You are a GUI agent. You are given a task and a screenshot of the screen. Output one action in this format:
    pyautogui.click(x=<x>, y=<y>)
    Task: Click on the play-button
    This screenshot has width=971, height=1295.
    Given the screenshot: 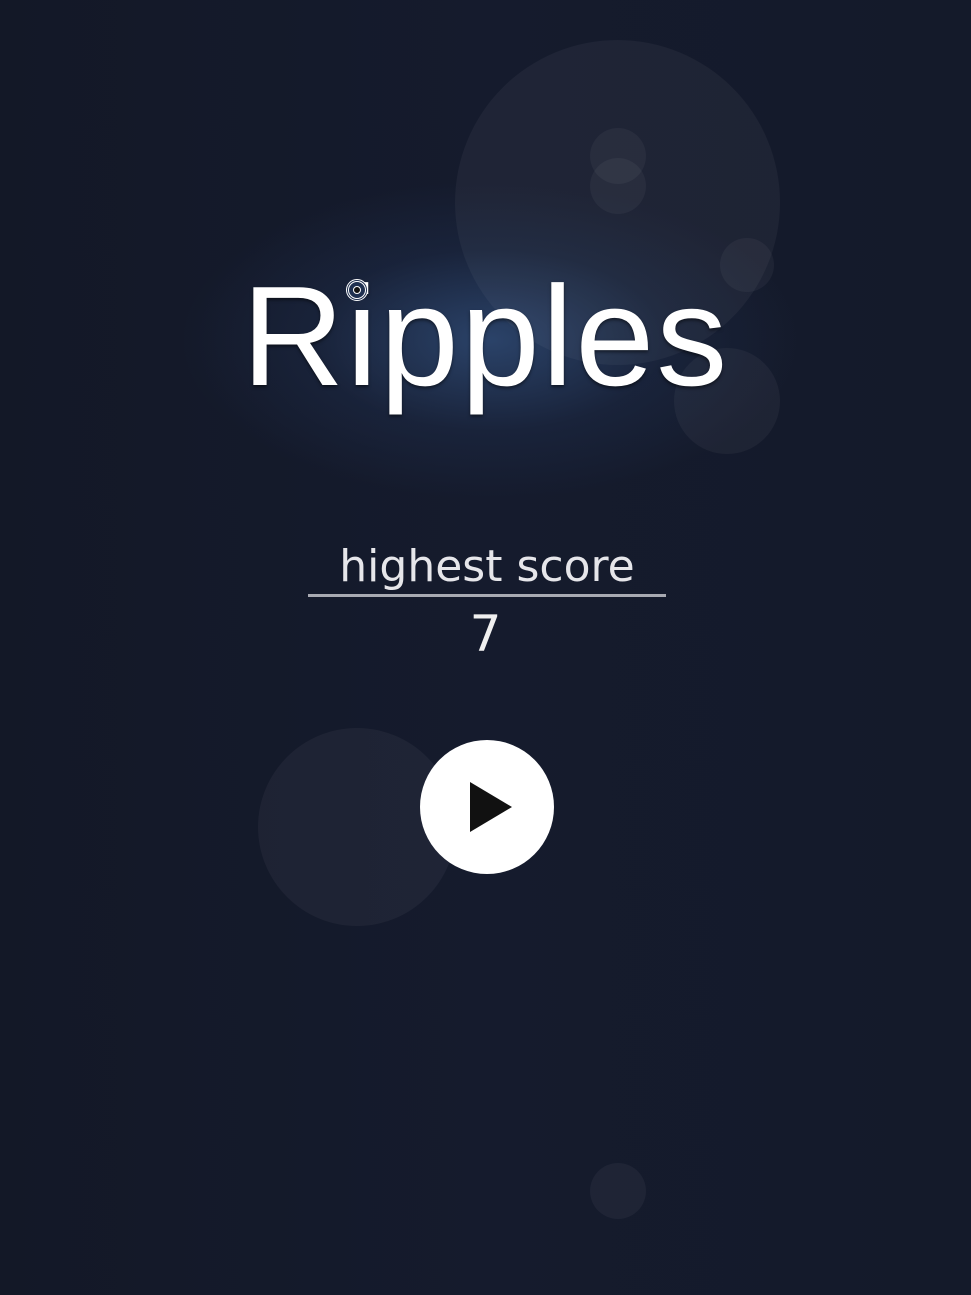 What is the action you would take?
    pyautogui.click(x=487, y=807)
    